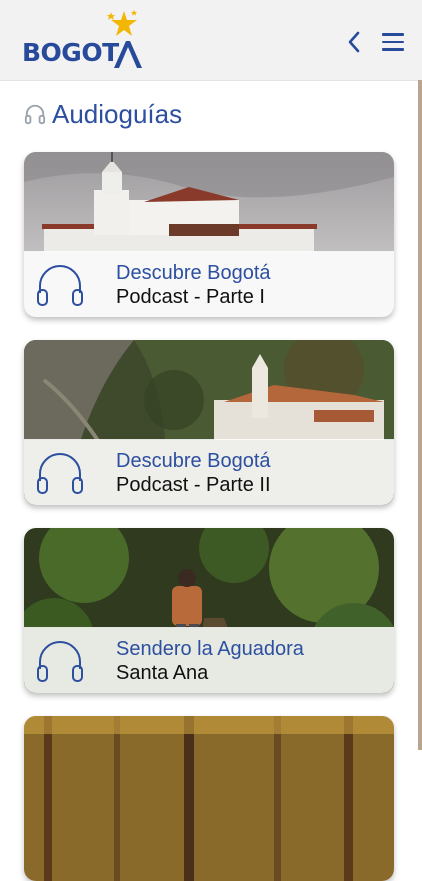  I want to click on hamburger-menu-icon, so click(393, 42).